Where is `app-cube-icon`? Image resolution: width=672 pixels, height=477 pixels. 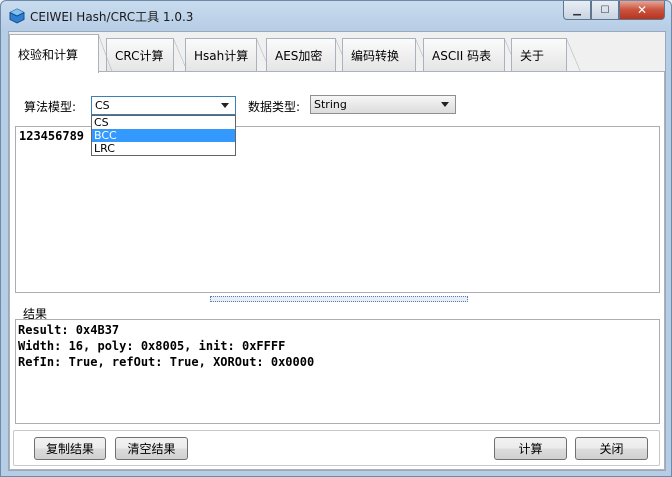
app-cube-icon is located at coordinates (17, 16).